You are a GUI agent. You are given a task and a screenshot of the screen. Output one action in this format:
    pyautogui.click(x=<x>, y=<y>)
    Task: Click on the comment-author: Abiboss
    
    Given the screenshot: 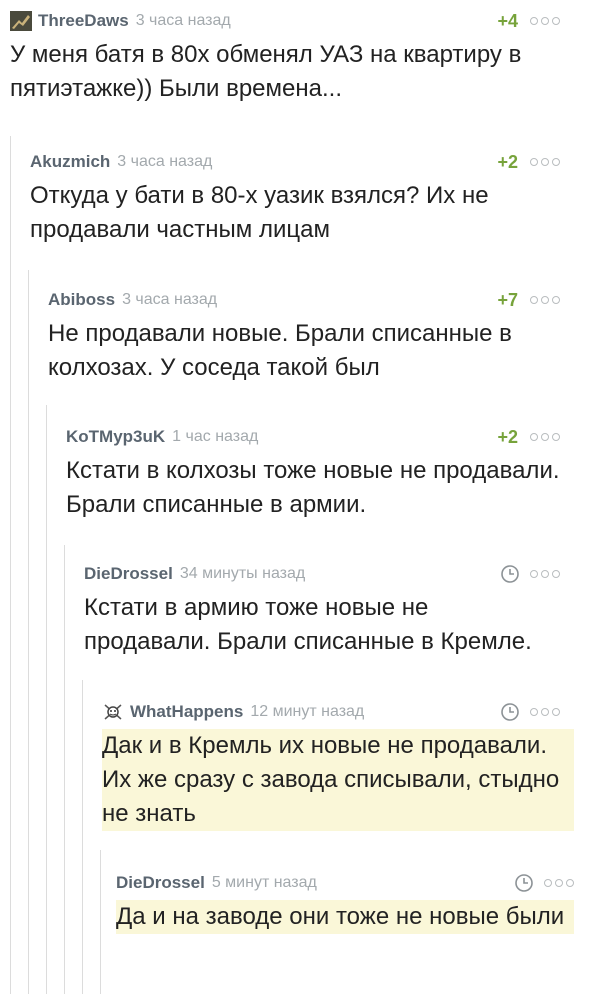 What is the action you would take?
    pyautogui.click(x=81, y=300)
    